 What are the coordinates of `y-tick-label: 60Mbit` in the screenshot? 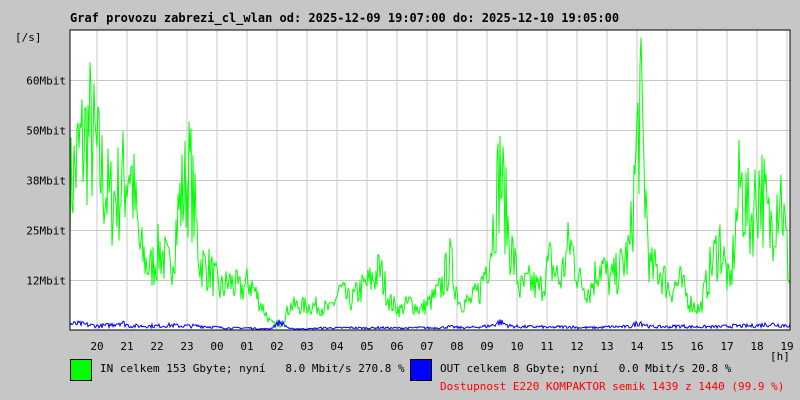 It's located at (46, 81).